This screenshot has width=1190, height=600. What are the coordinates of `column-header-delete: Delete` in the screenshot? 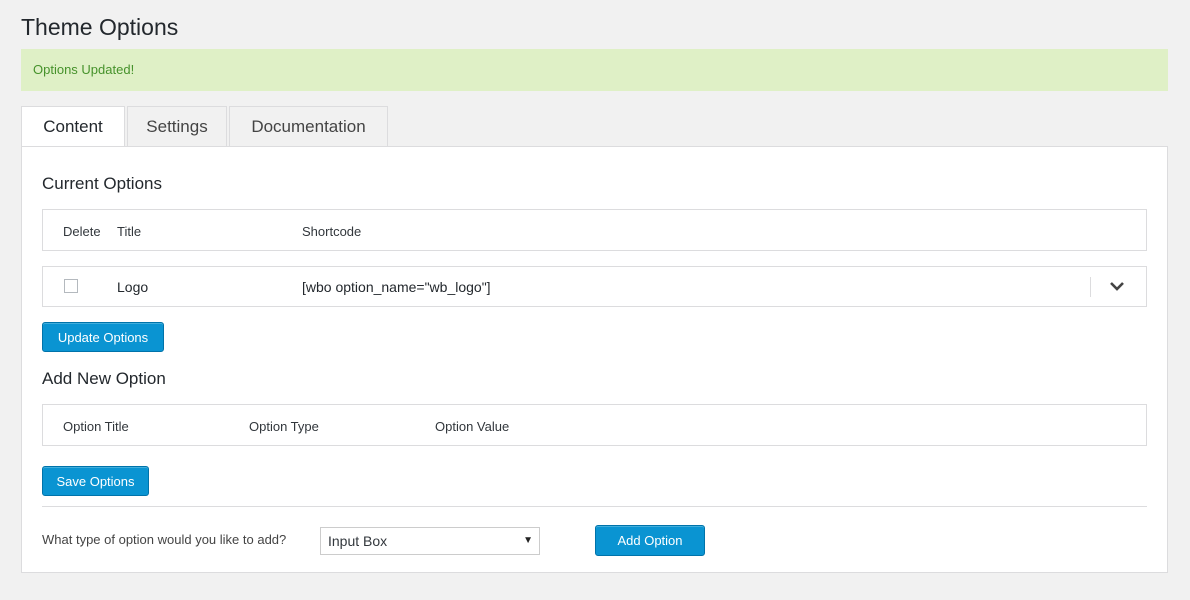 It's located at (82, 231).